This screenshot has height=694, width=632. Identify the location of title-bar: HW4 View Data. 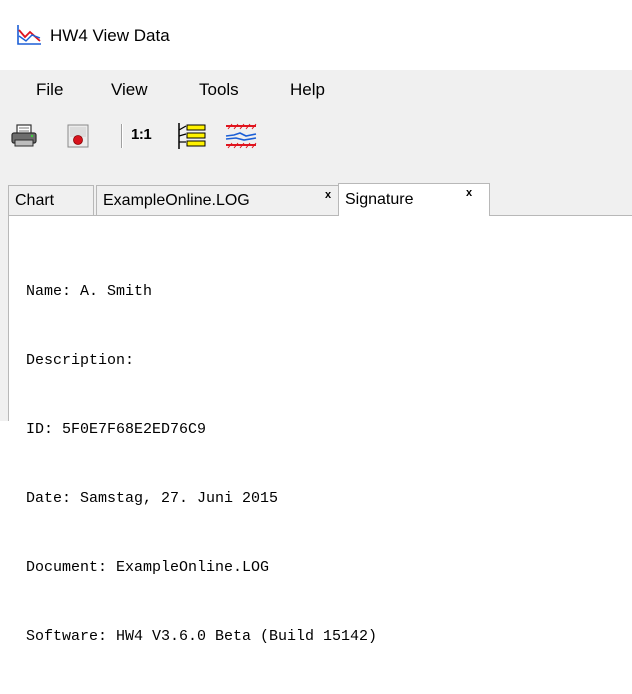
(316, 35).